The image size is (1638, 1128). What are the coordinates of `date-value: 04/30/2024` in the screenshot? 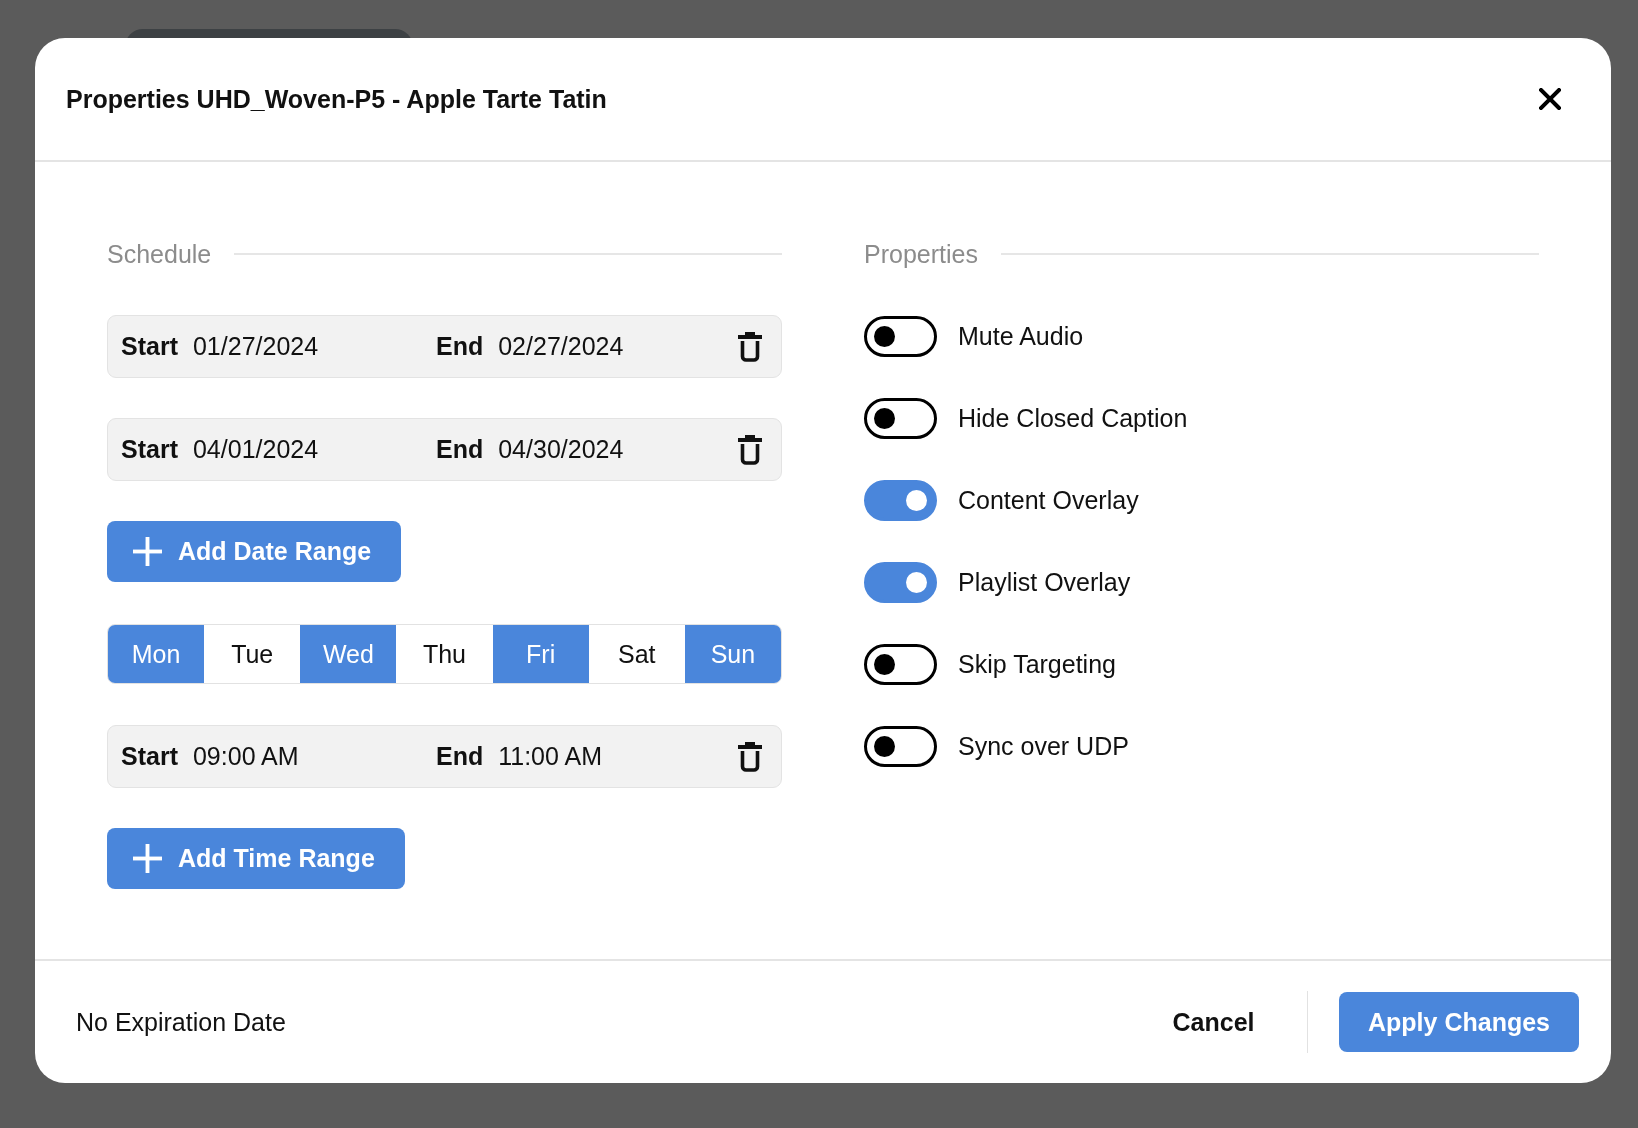 It's located at (561, 449).